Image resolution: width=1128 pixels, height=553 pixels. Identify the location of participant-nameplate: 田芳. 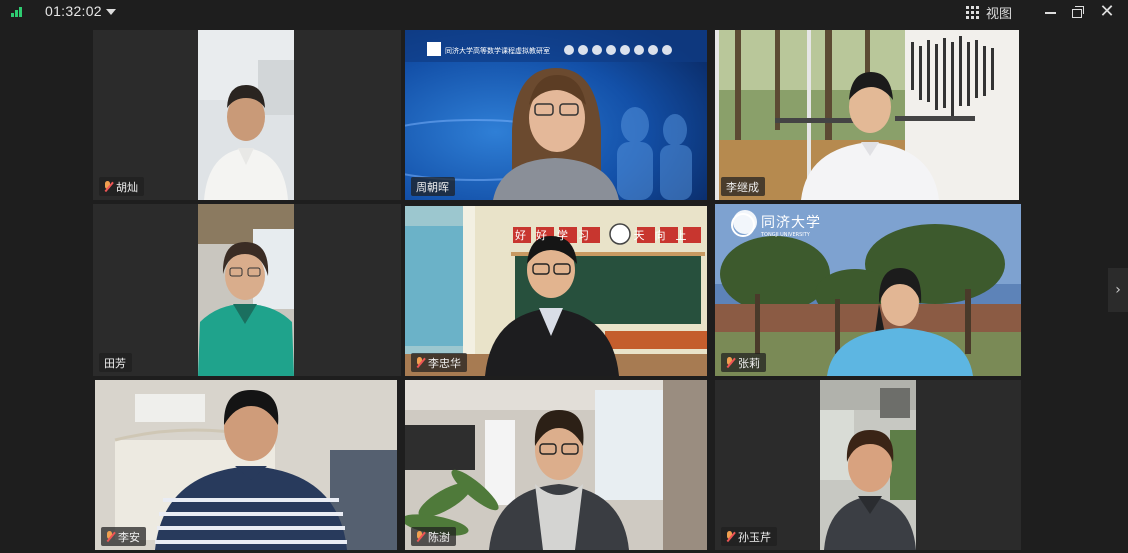
(115, 362).